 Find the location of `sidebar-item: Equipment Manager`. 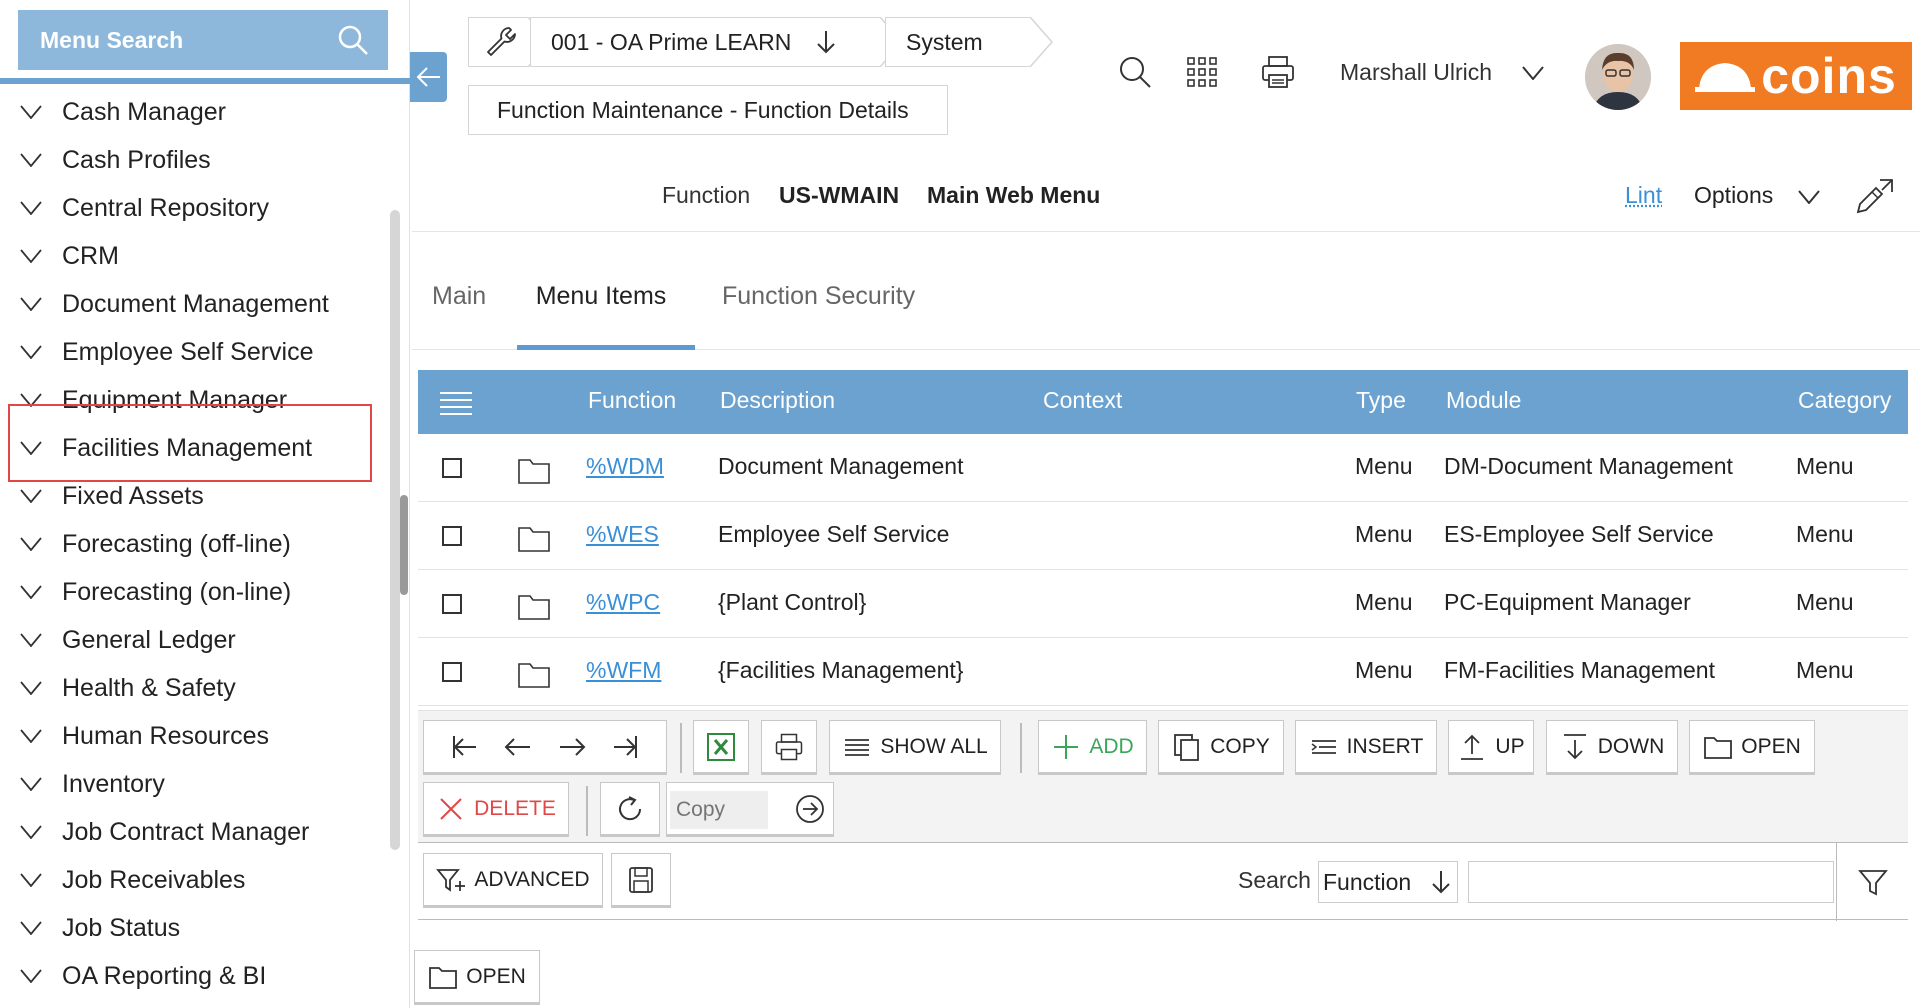

sidebar-item: Equipment Manager is located at coordinates (197, 400).